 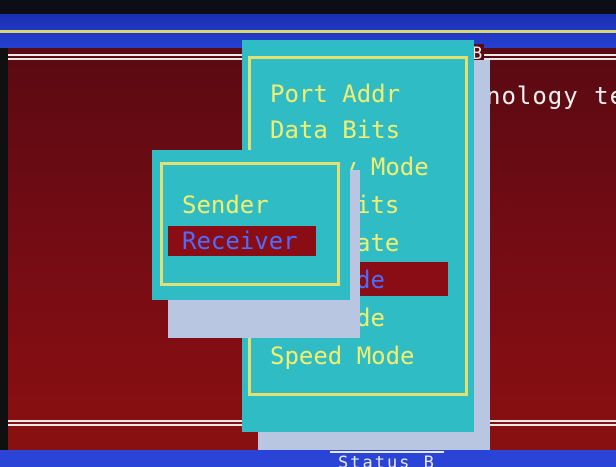 I want to click on submenu-item-receiver: Receiver, so click(x=242, y=241).